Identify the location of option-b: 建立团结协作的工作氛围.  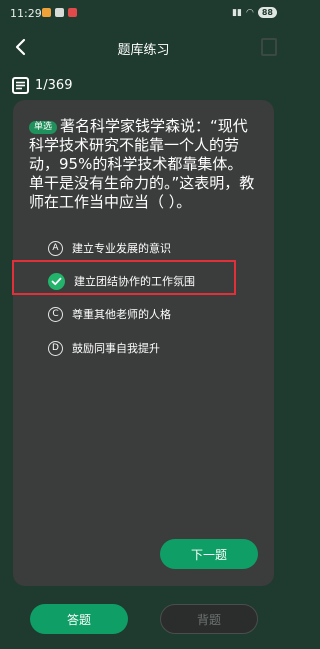
(121, 281).